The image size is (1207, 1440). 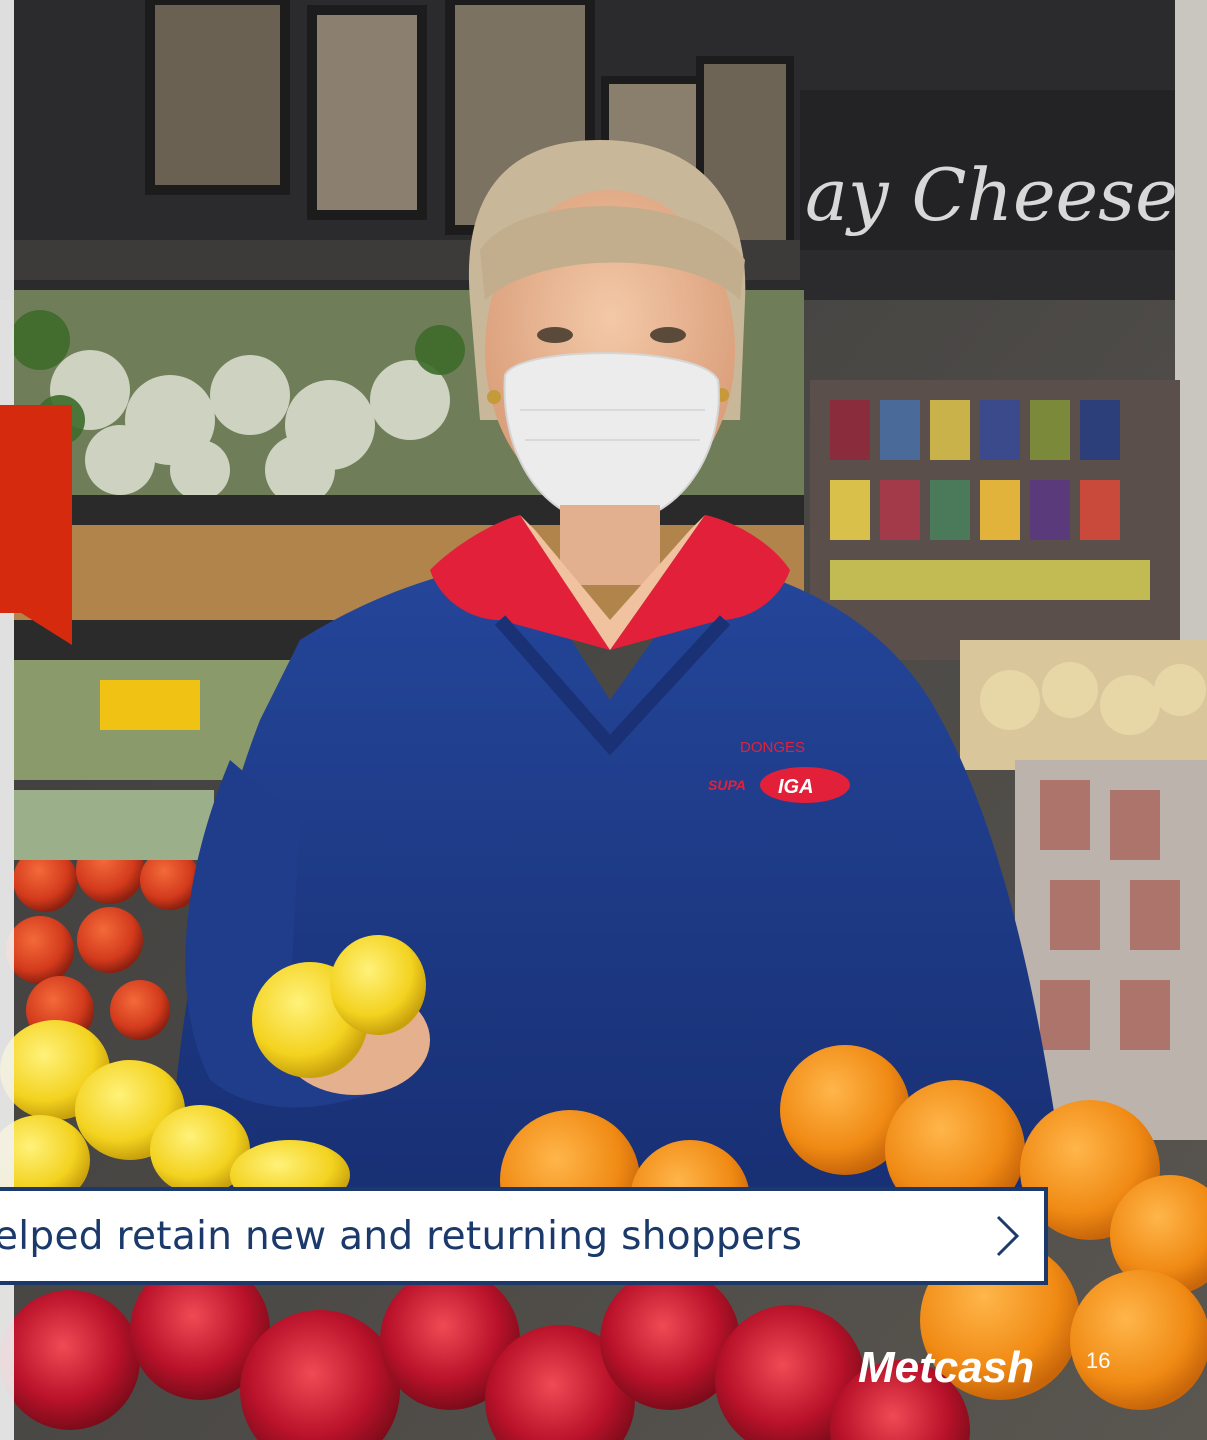 What do you see at coordinates (45, 628) in the screenshot?
I see `red-accent-pointer` at bounding box center [45, 628].